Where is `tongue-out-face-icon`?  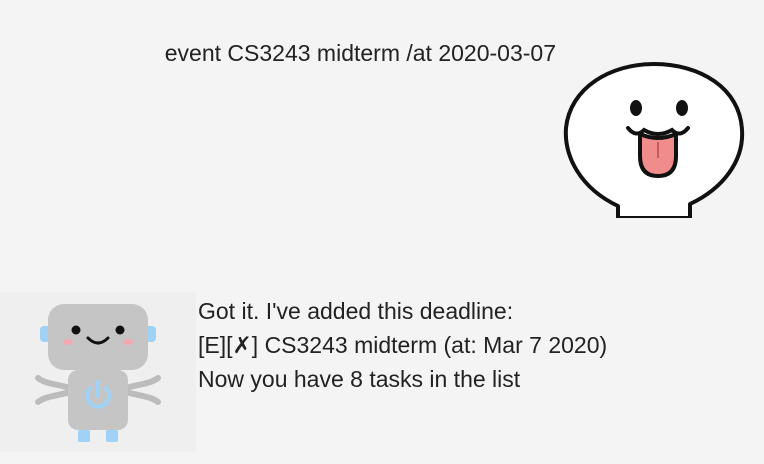 tongue-out-face-icon is located at coordinates (654, 141).